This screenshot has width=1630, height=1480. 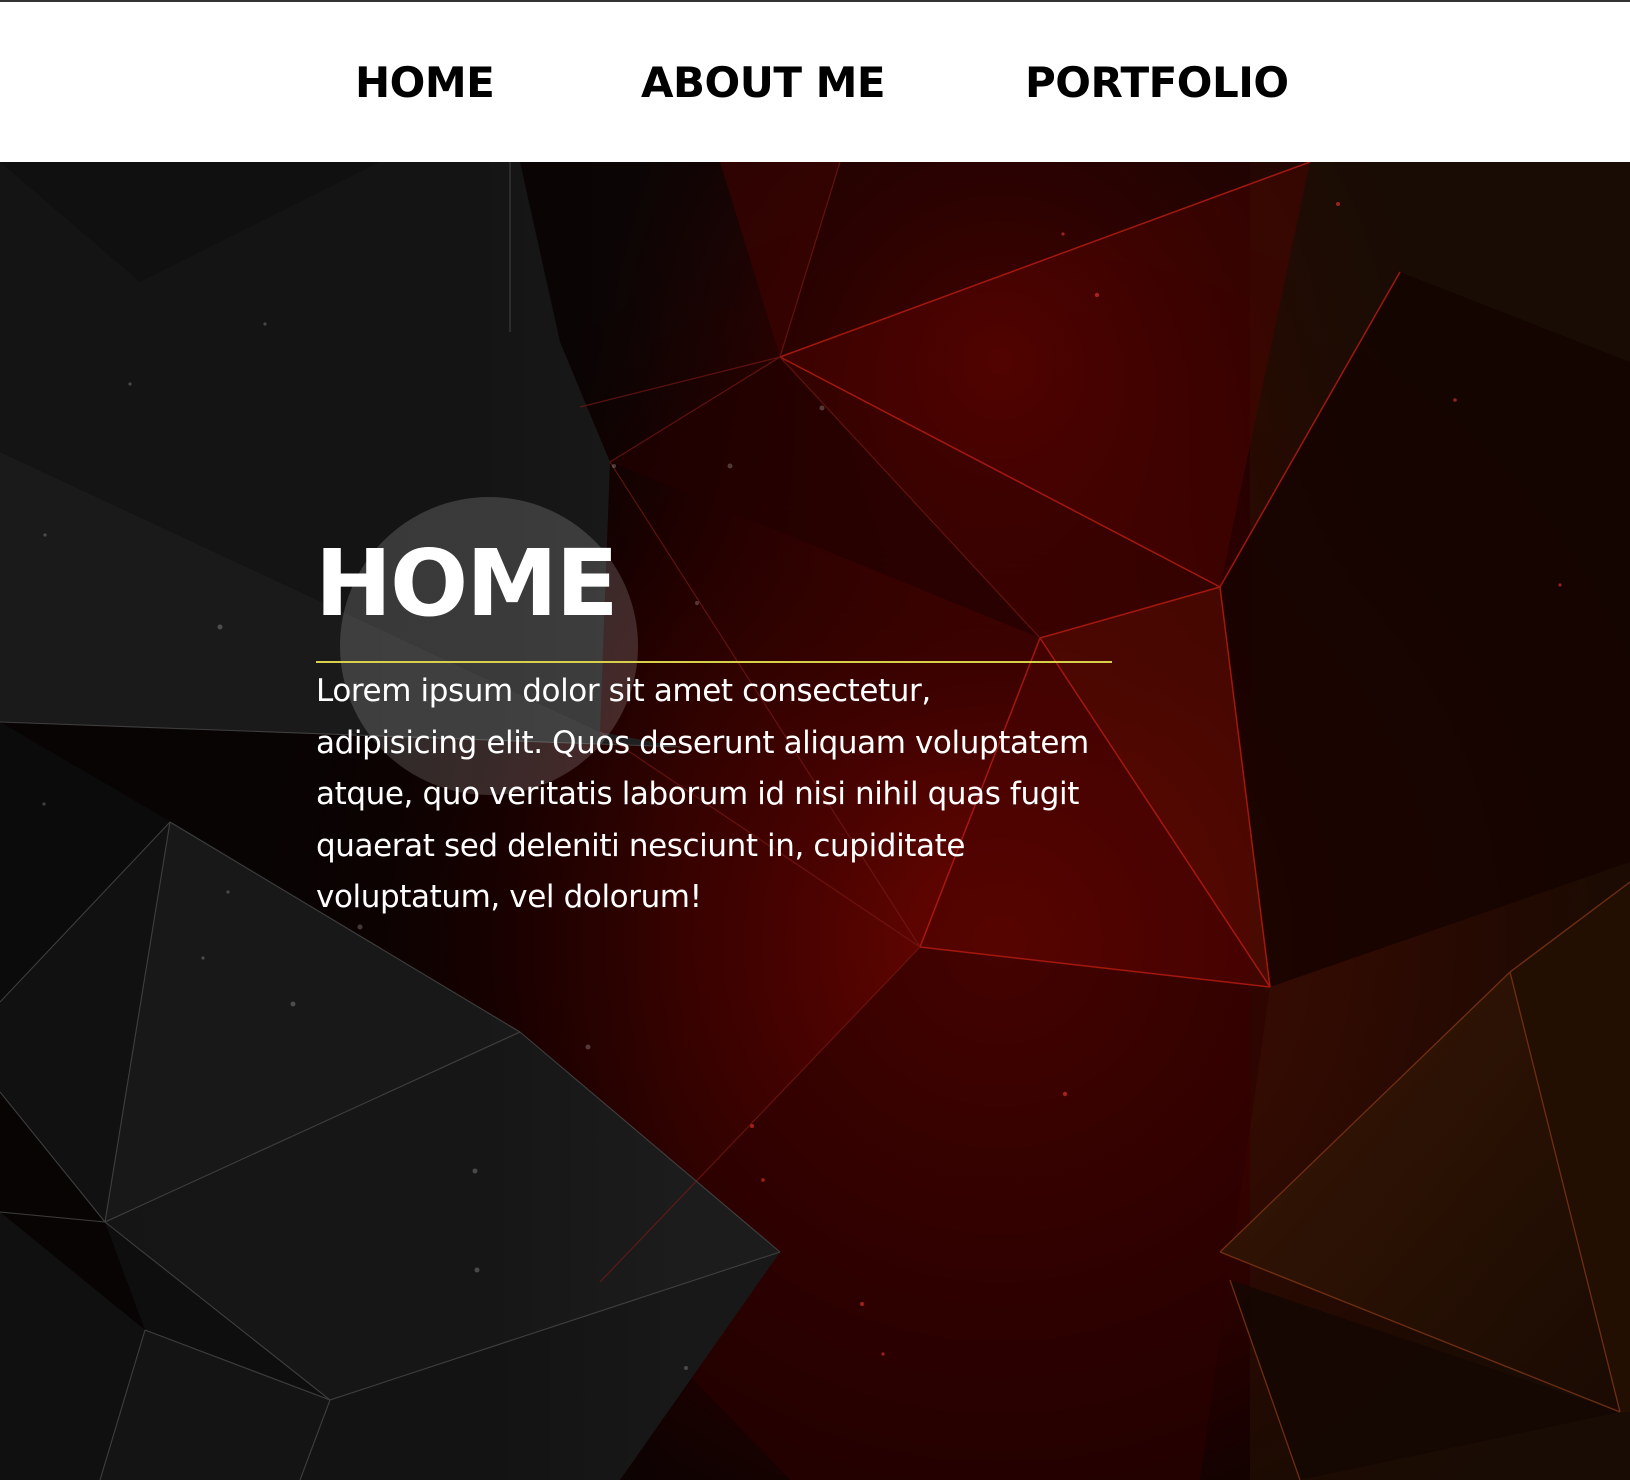 I want to click on nav-link-portfolio: PORTFOLIO, so click(x=1157, y=83).